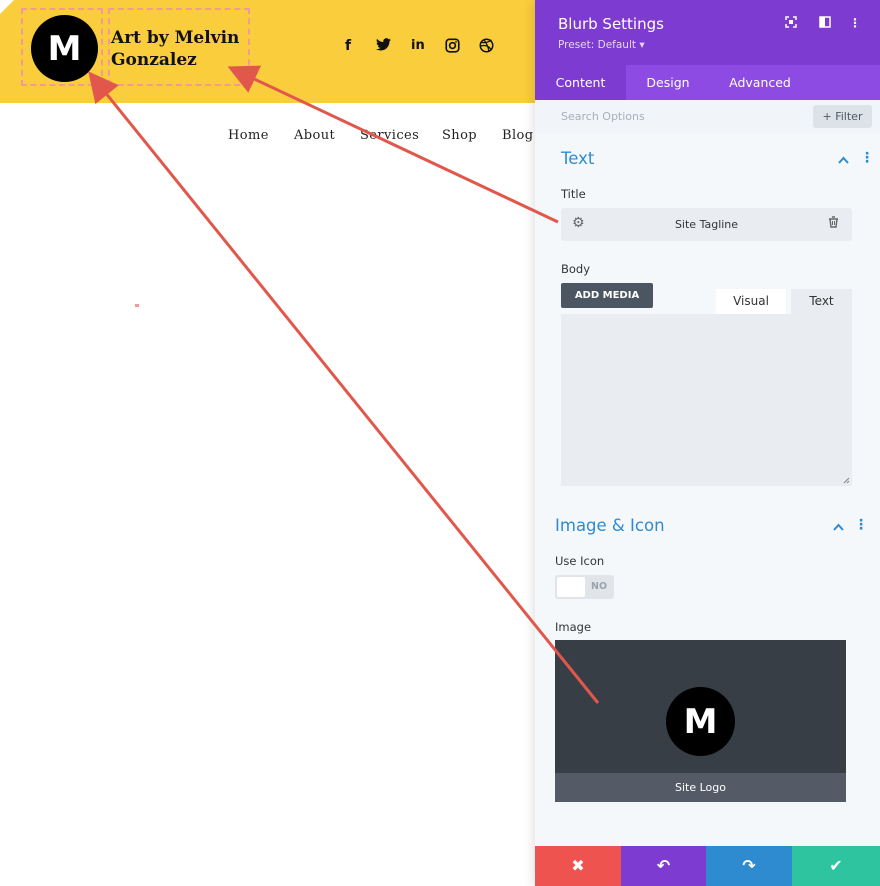 The height and width of the screenshot is (886, 880). I want to click on use-icon-toggle: NO, so click(584, 587).